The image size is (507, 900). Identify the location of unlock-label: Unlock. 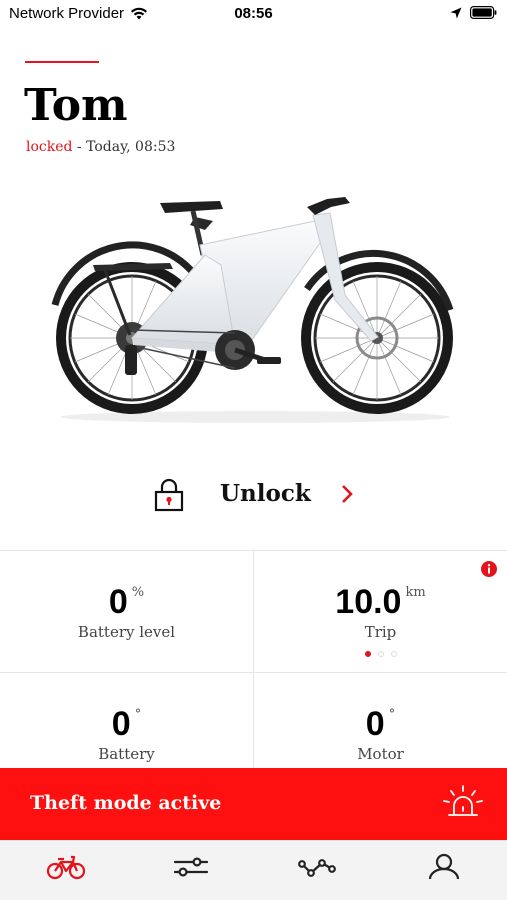
(265, 493).